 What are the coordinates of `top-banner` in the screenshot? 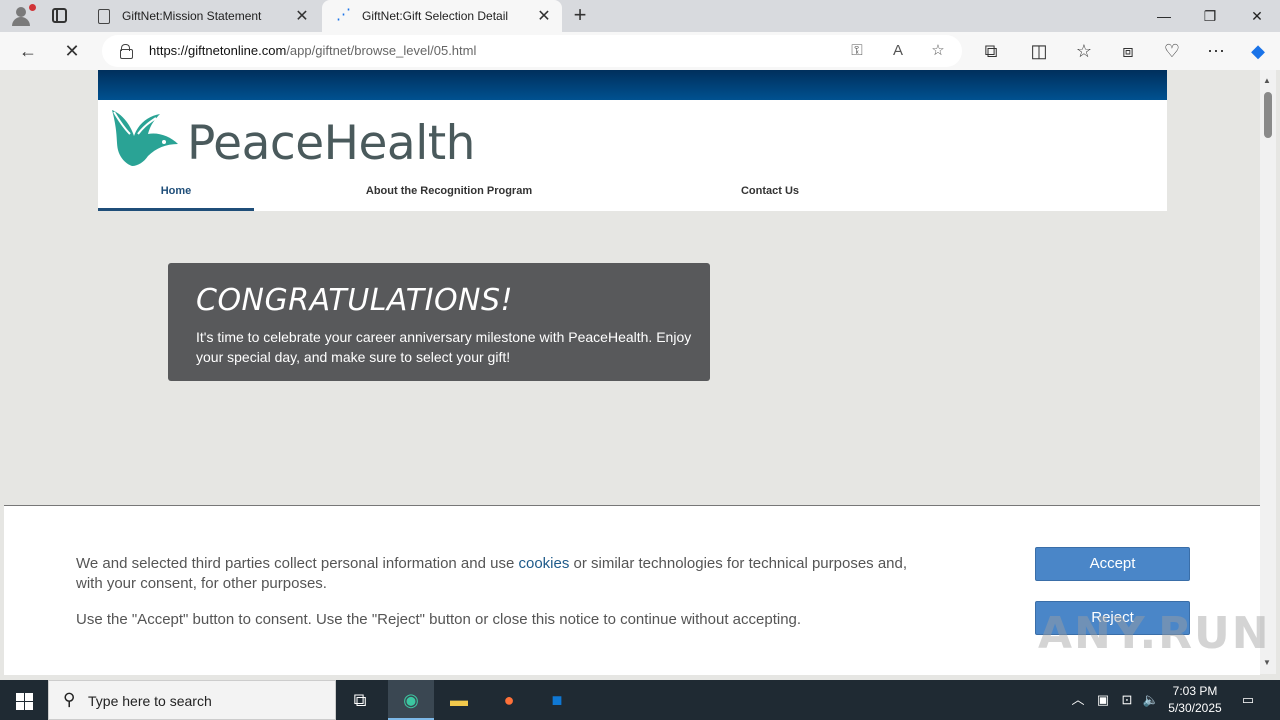 It's located at (632, 85).